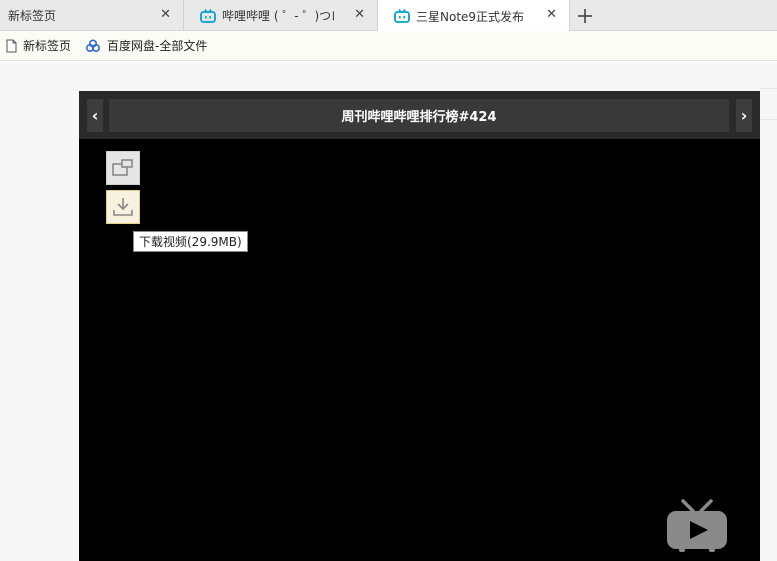  I want to click on bookmark-new-tab: 新标签页, so click(38, 45).